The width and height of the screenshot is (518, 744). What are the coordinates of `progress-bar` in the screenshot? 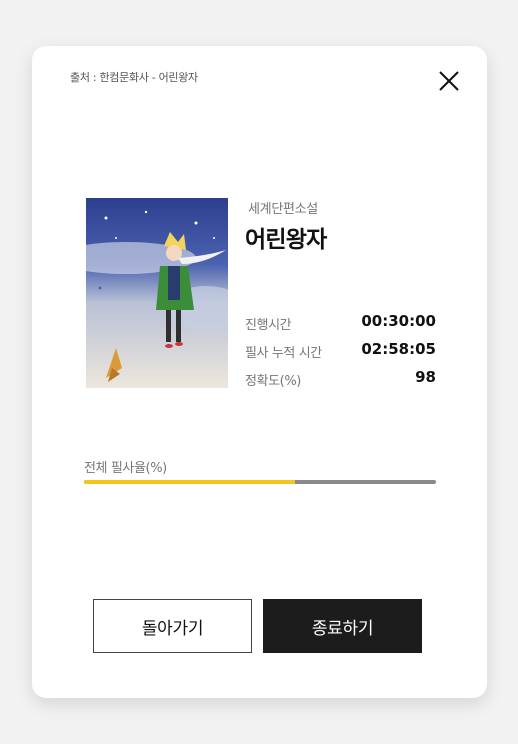 It's located at (260, 482).